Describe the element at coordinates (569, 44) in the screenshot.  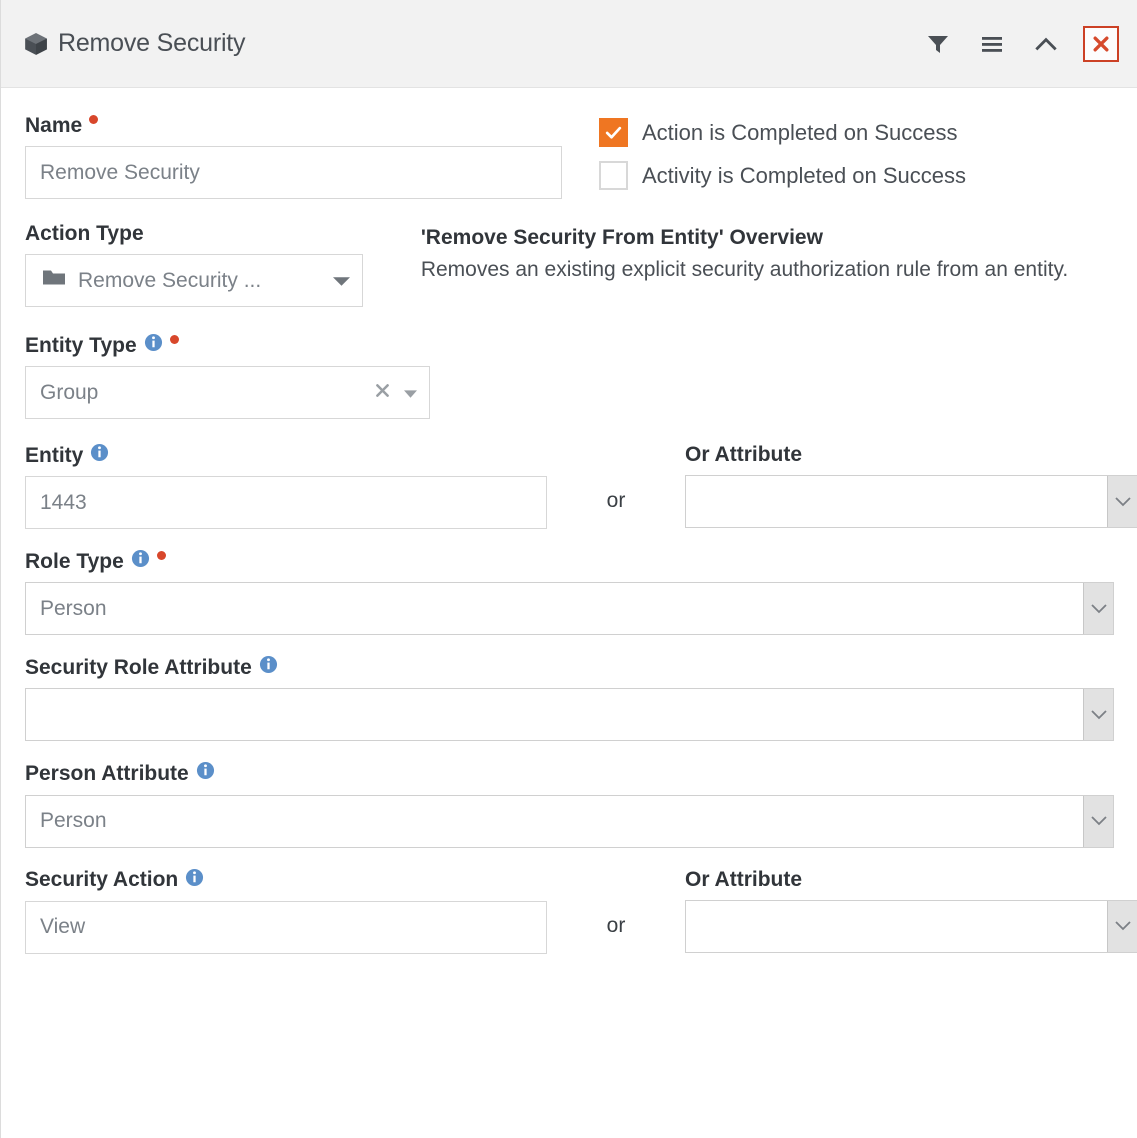
I see `window-titlebar: Remove Security` at that location.